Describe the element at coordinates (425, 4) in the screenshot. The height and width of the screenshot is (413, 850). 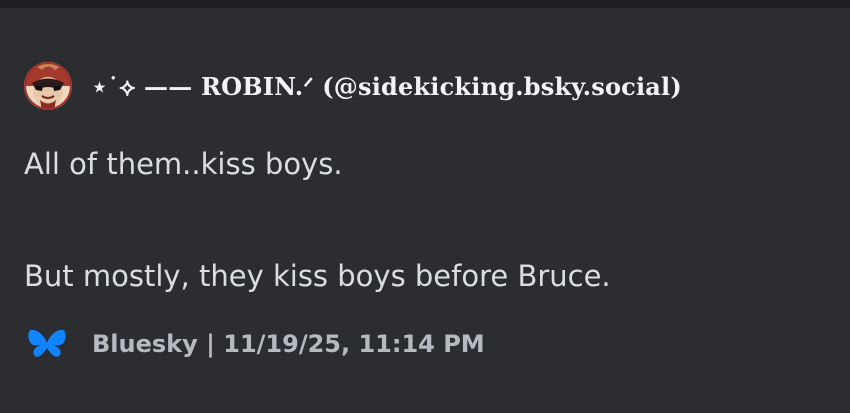
I see `top-divider` at that location.